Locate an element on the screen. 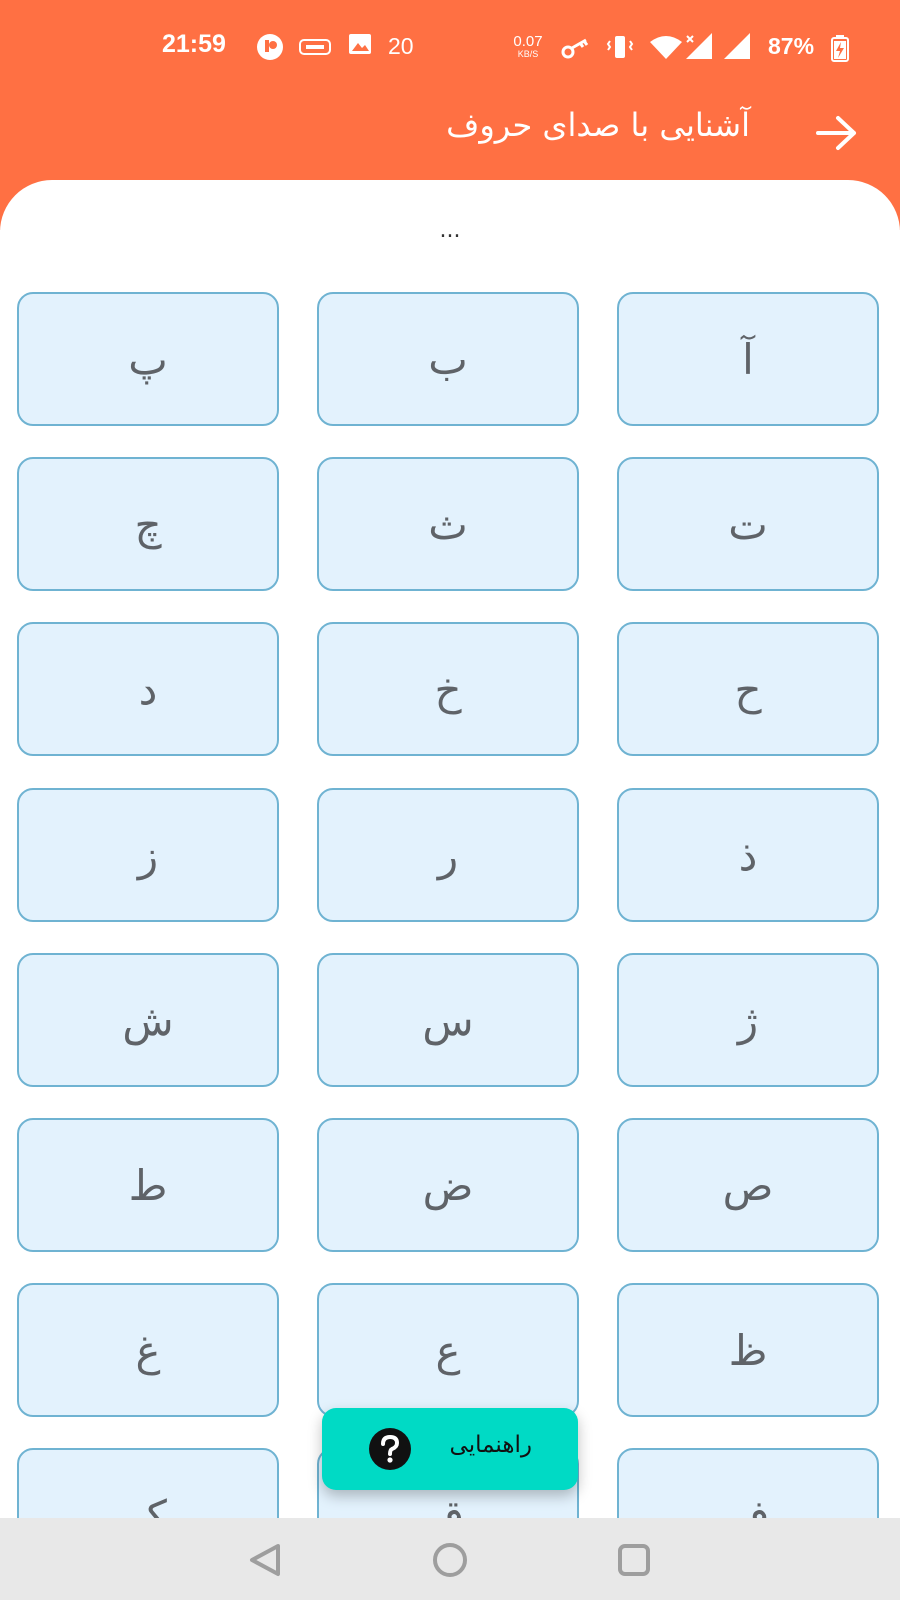  back-triangle-icon is located at coordinates (265, 1560).